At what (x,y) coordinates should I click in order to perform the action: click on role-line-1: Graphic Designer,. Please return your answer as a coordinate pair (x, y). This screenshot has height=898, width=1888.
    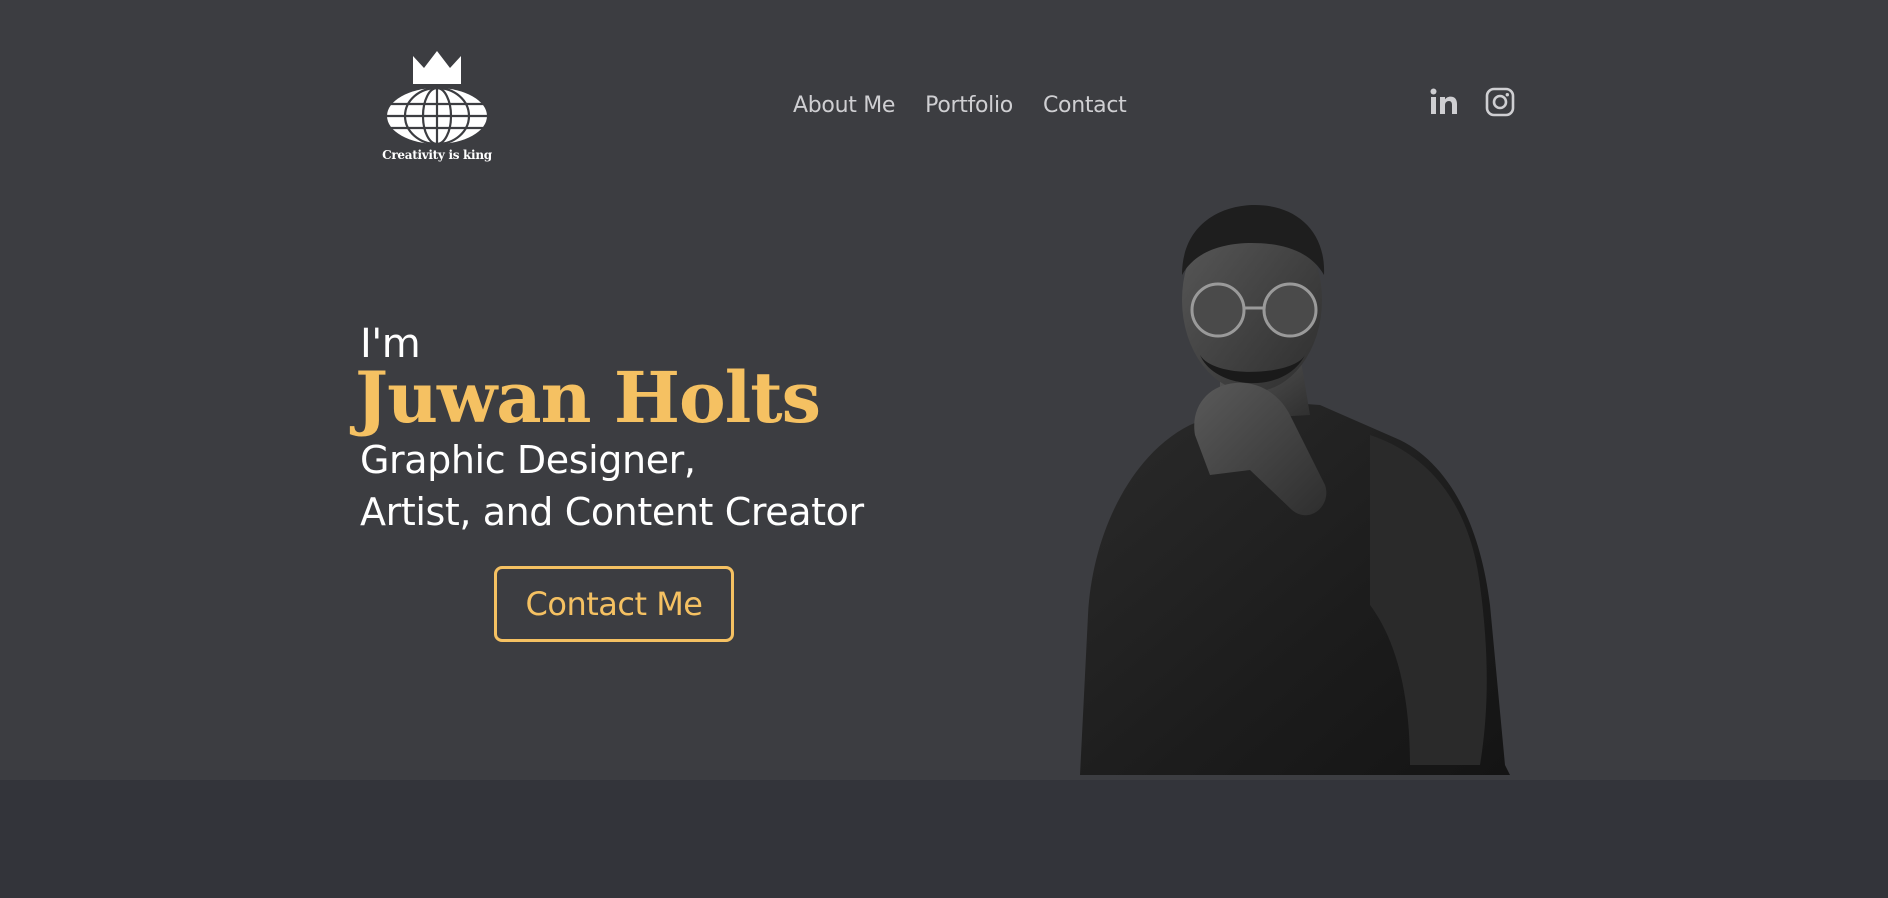
    Looking at the image, I should click on (528, 460).